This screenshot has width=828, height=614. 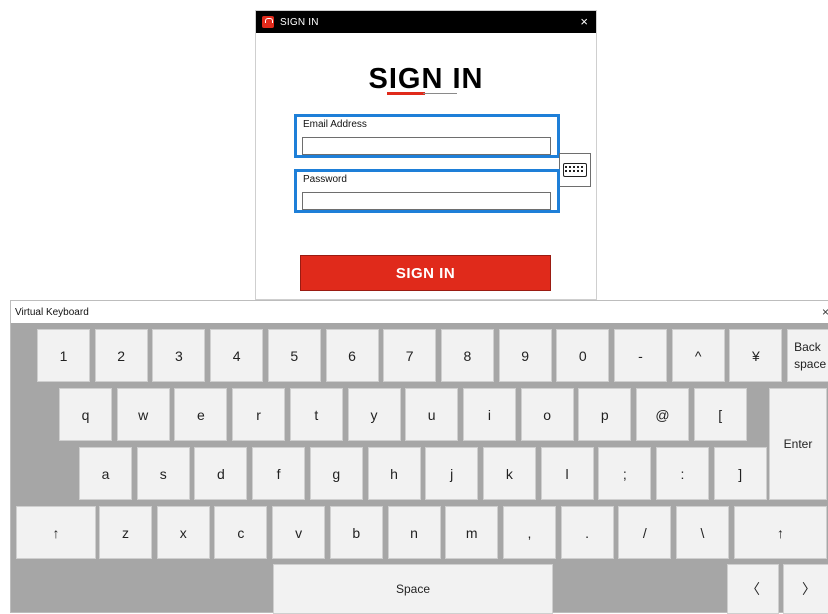 I want to click on key-8: 8, so click(x=467, y=355).